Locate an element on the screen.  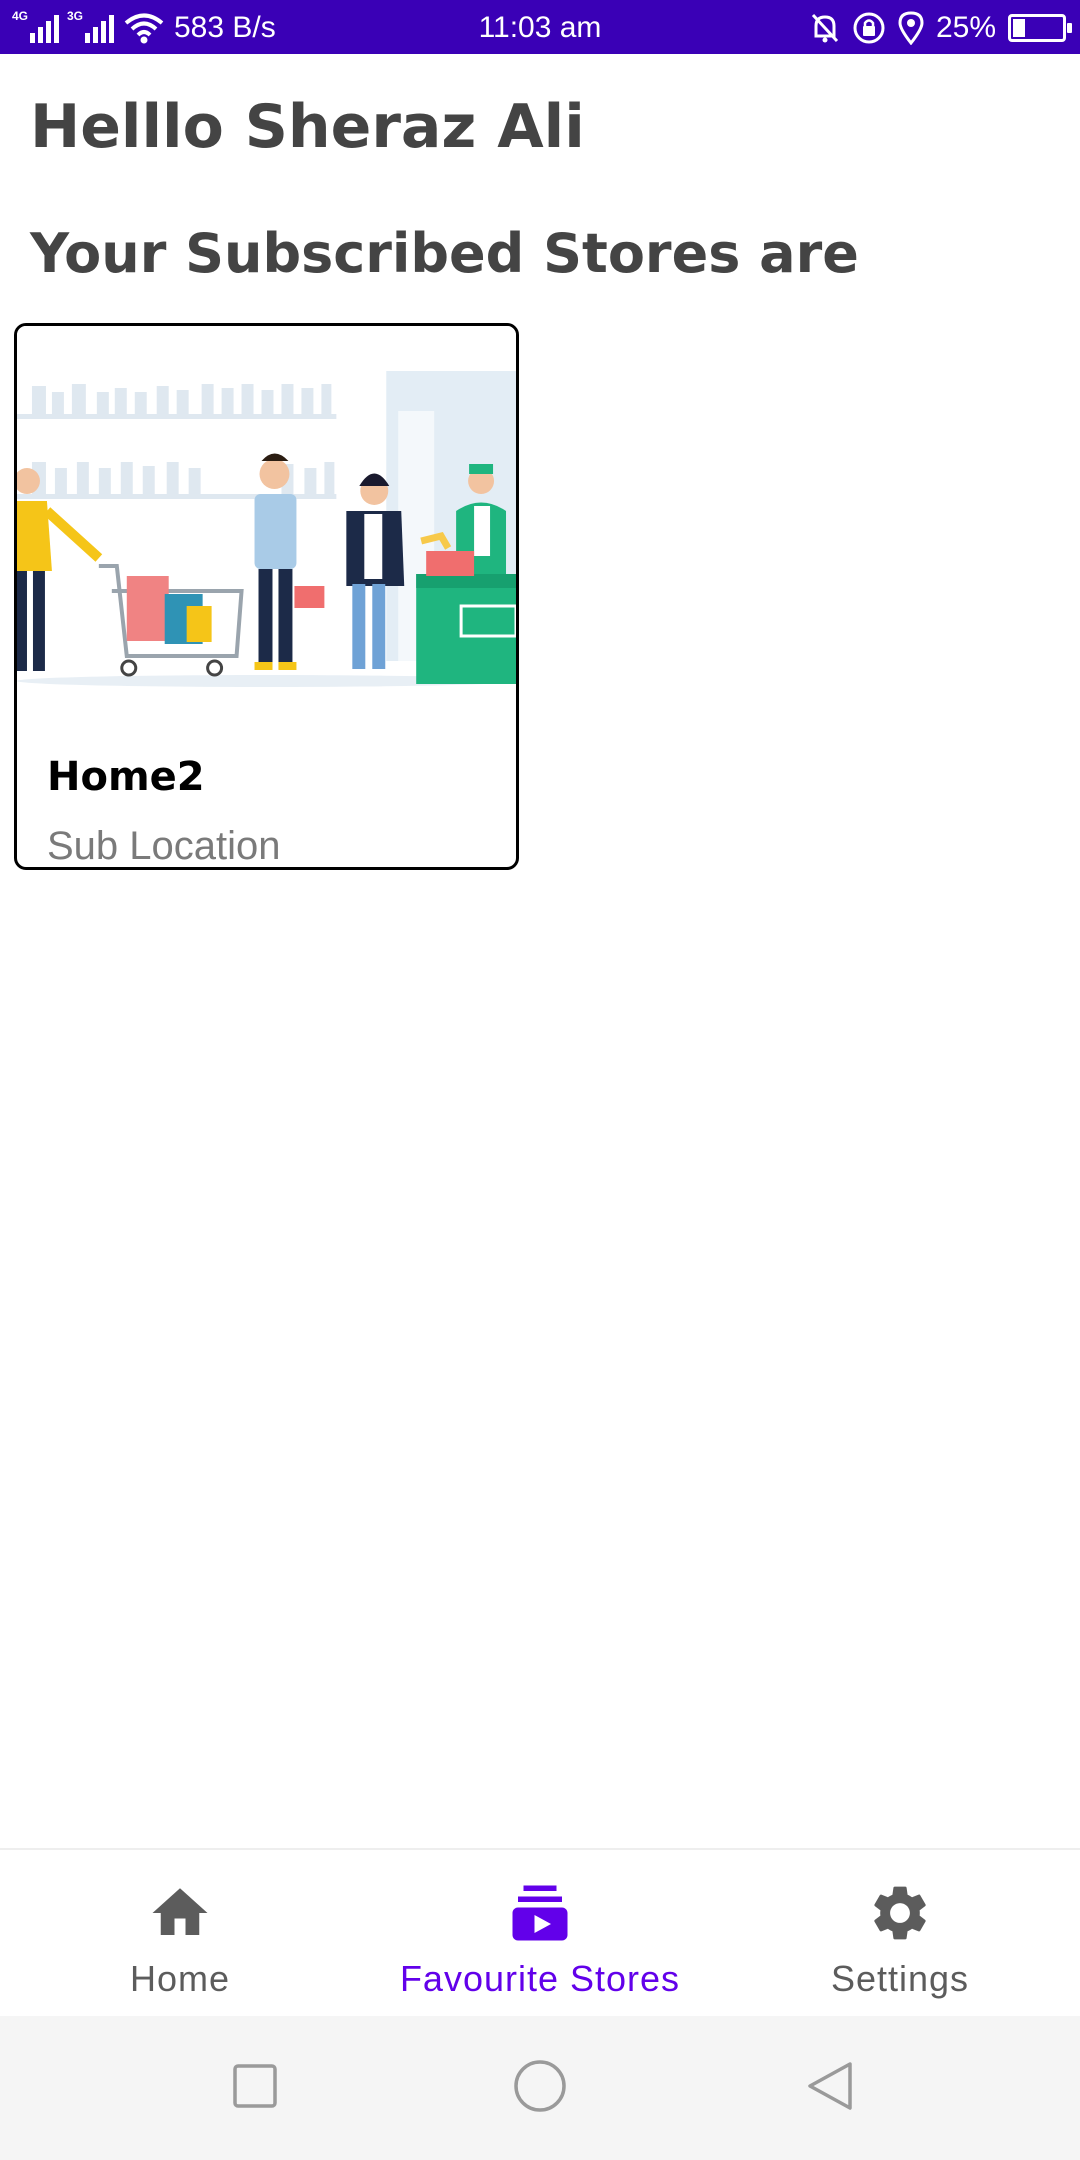
location-icon is located at coordinates (911, 28).